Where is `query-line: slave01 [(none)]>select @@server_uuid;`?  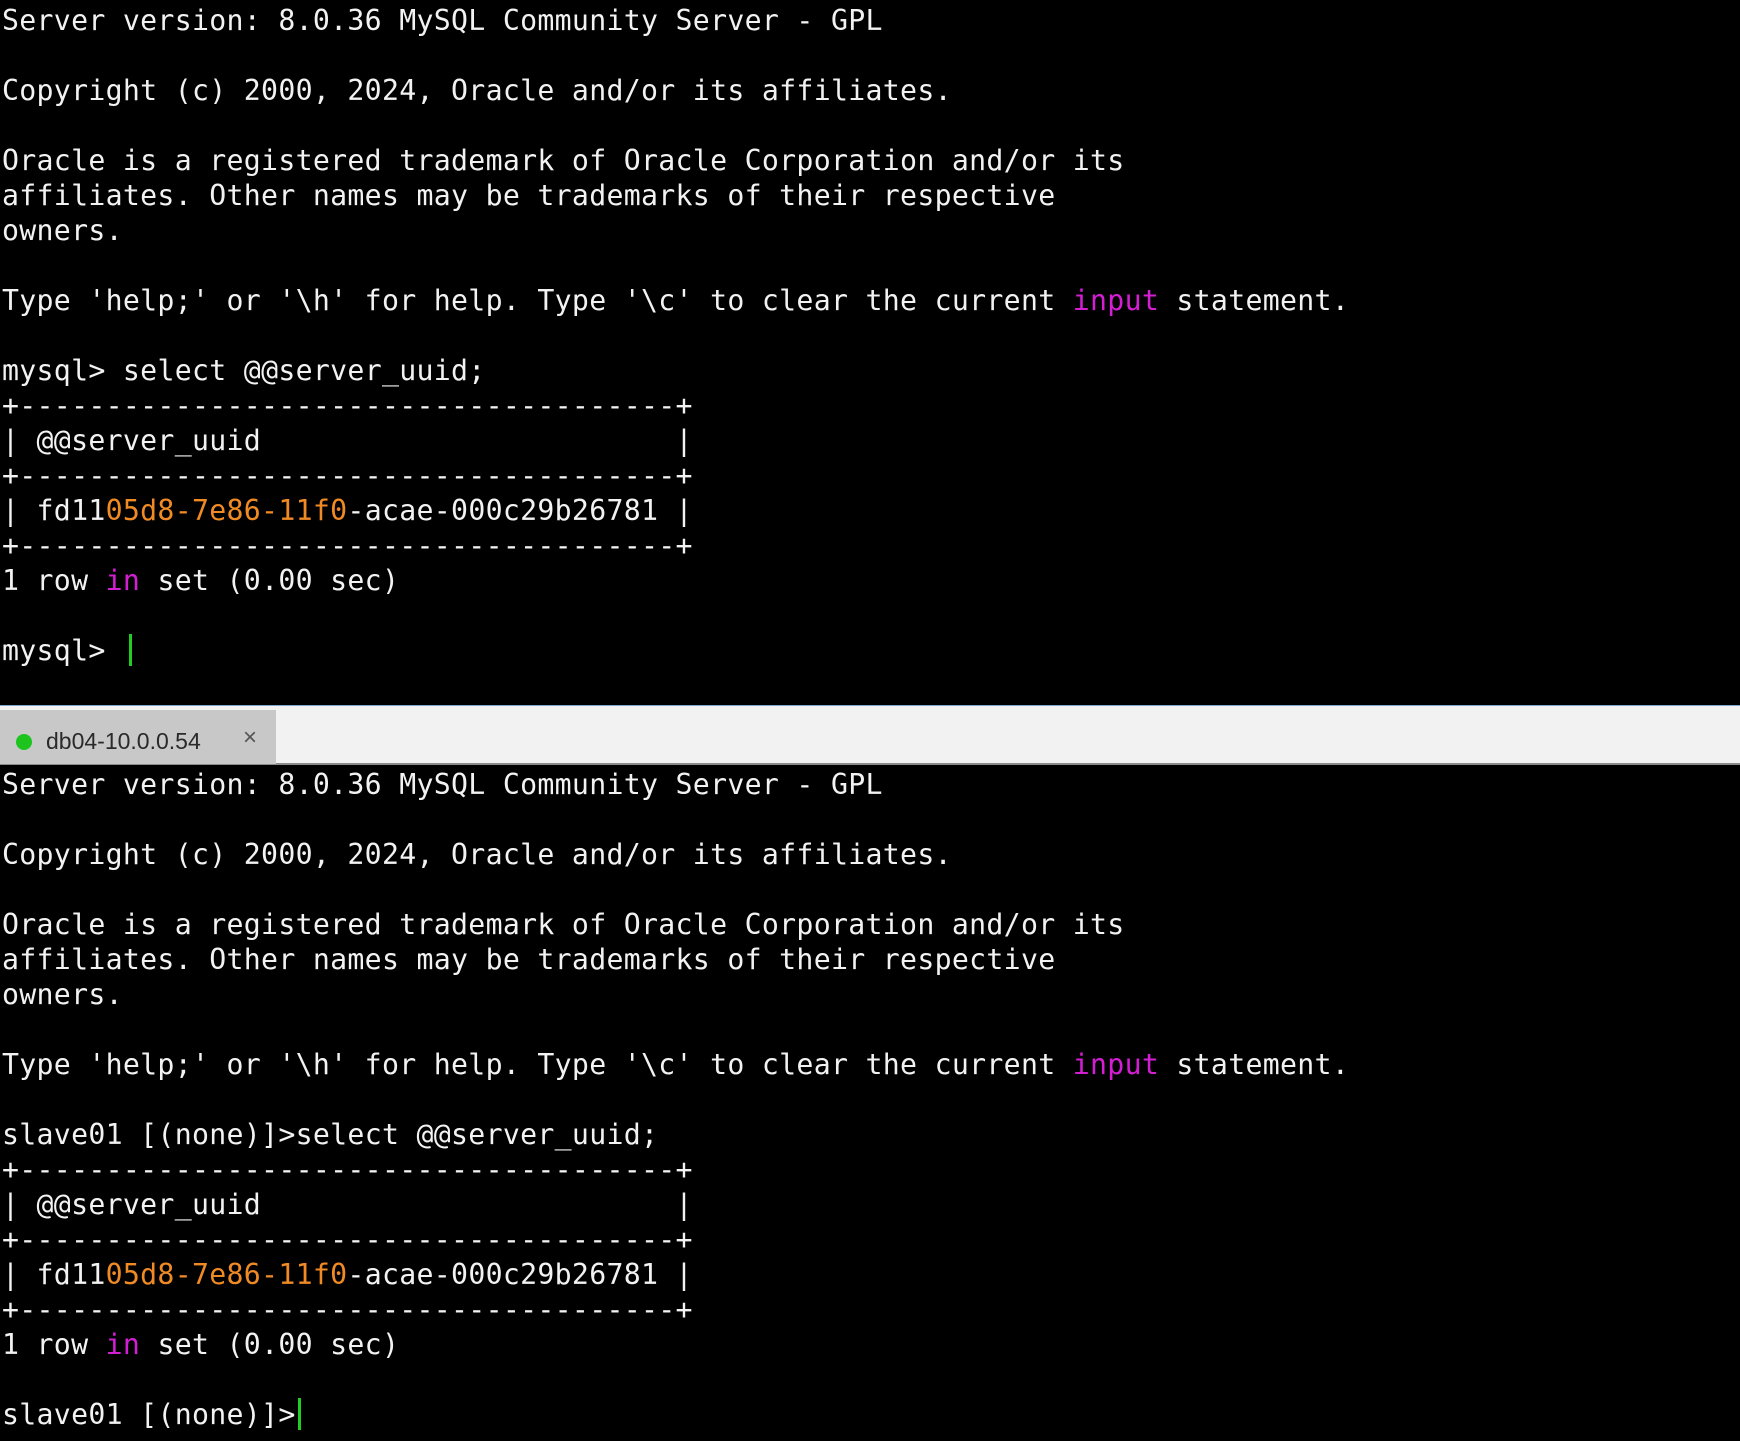
query-line: slave01 [(none)]>select @@server_uuid; is located at coordinates (871, 1134).